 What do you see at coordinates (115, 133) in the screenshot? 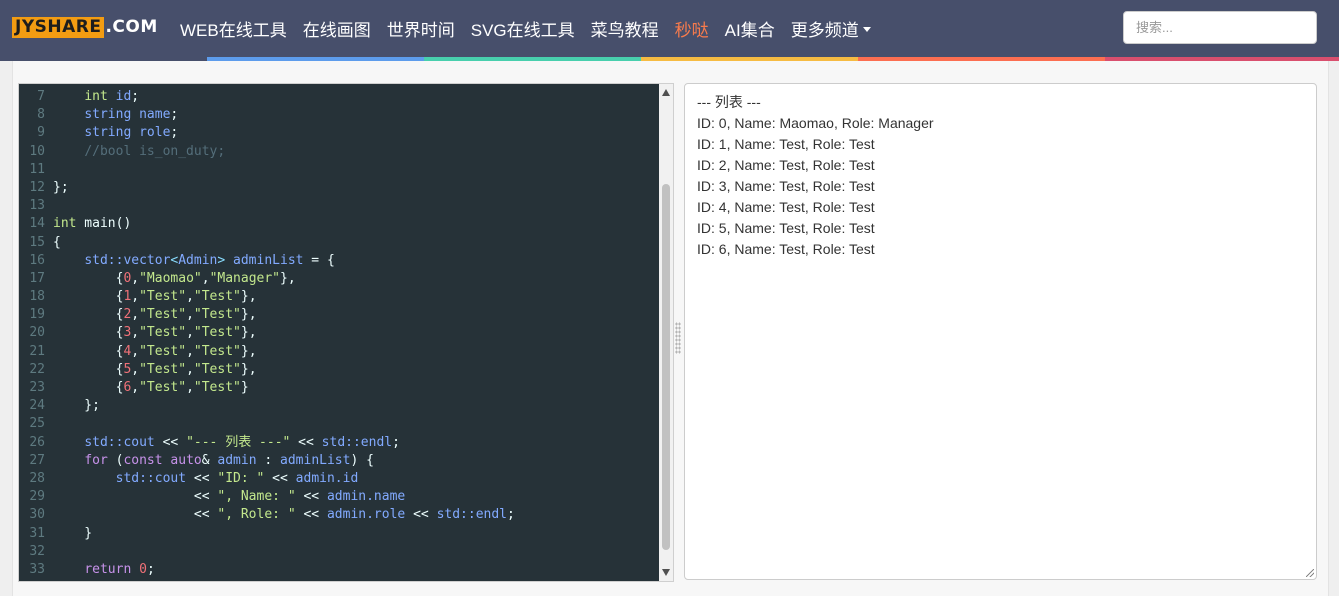
I see `code-text: string role;` at bounding box center [115, 133].